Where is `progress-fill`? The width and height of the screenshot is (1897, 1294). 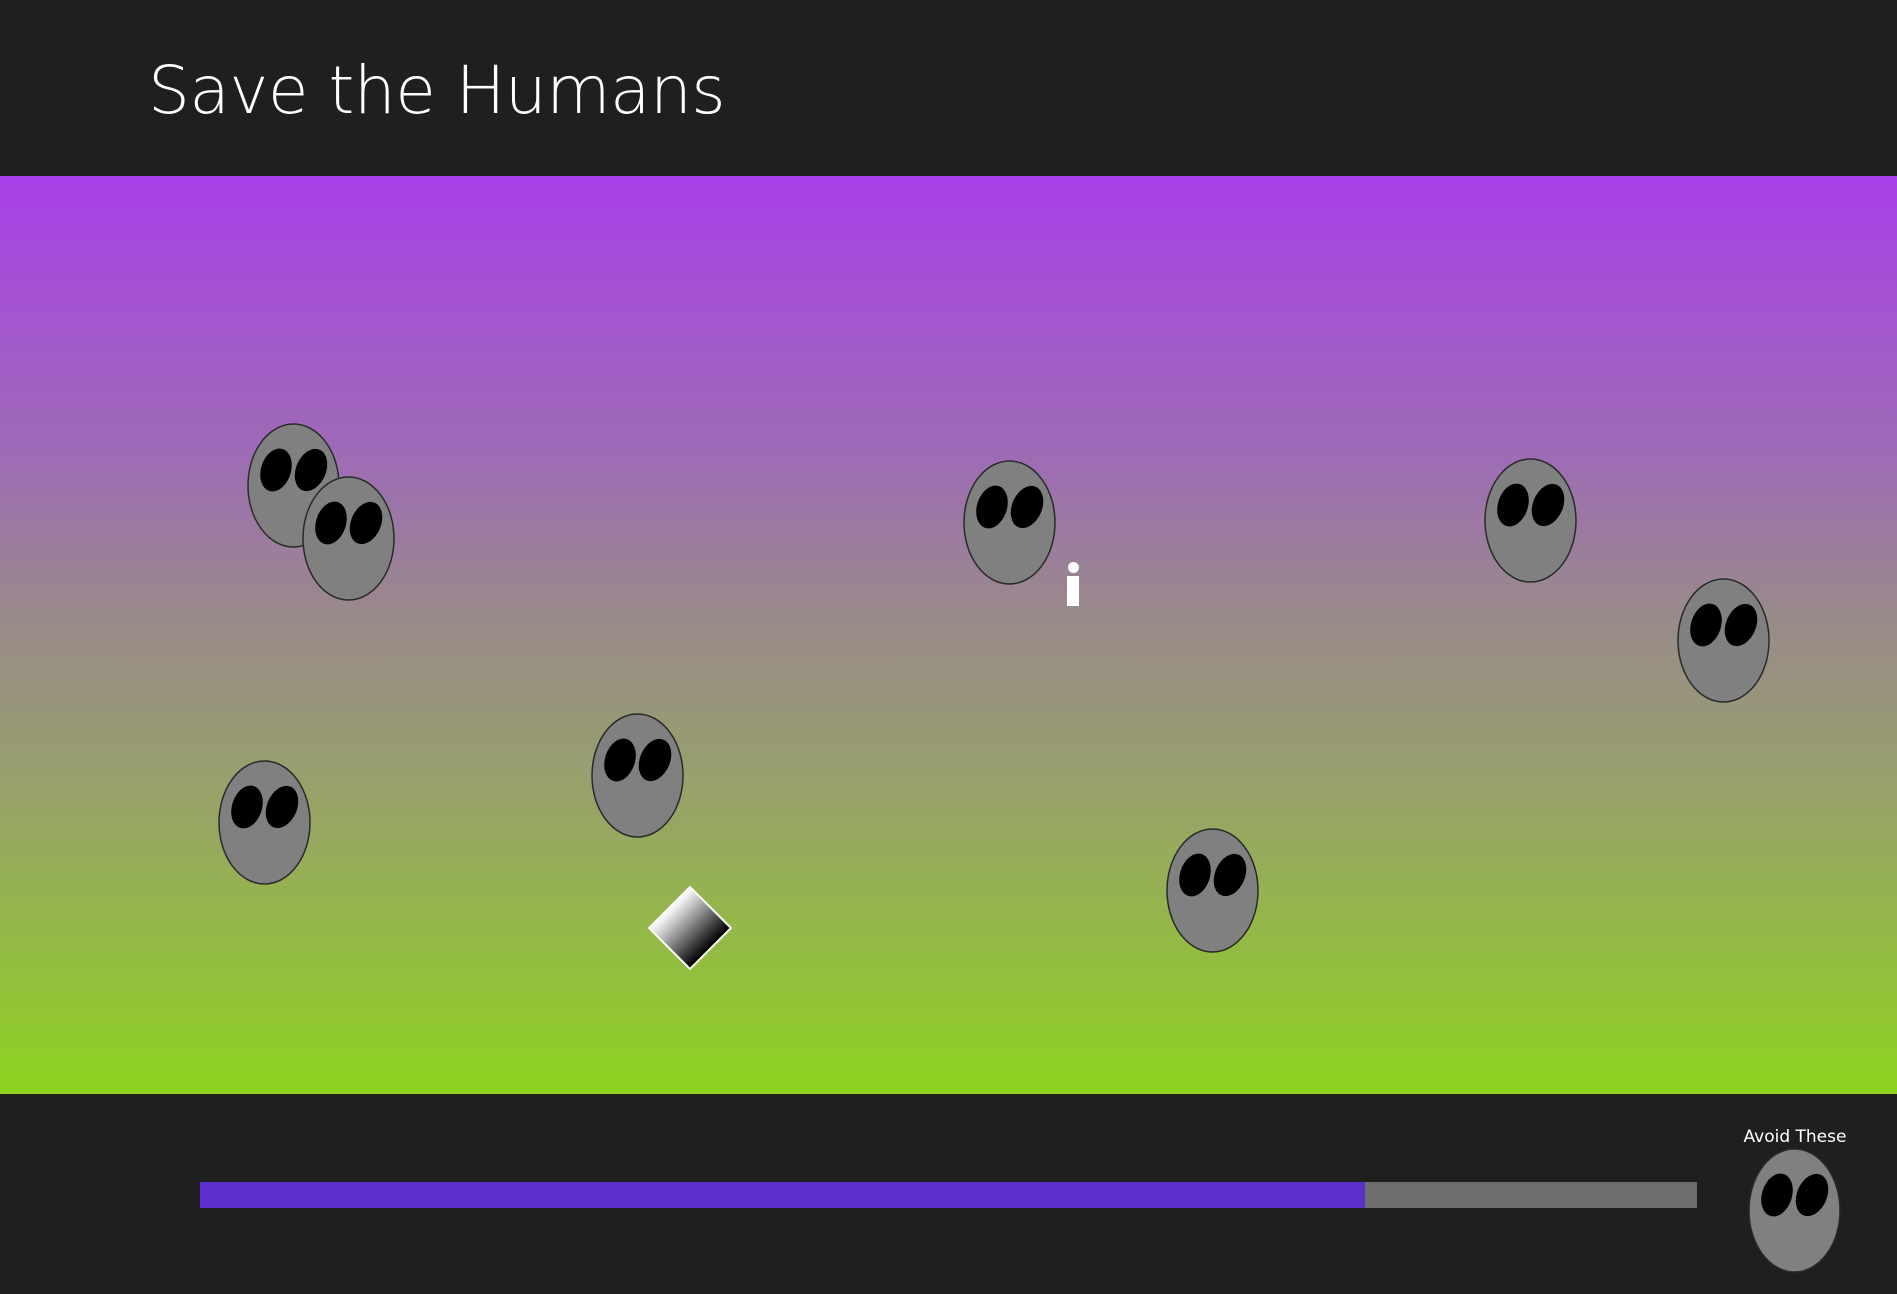
progress-fill is located at coordinates (782, 1195).